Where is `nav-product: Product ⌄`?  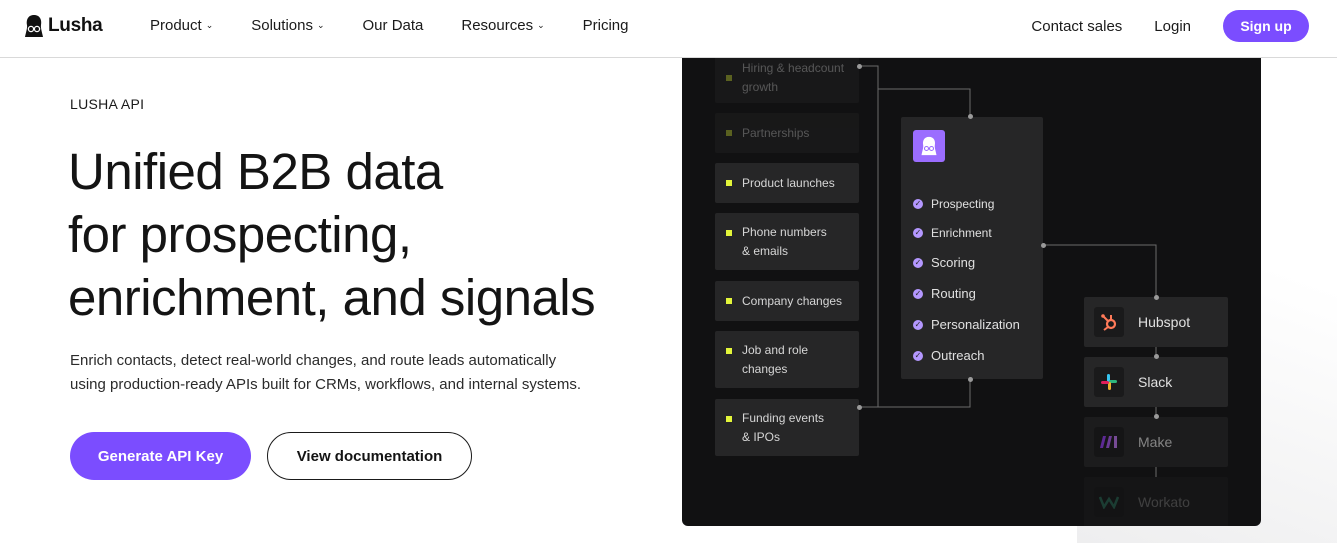 nav-product: Product ⌄ is located at coordinates (181, 25).